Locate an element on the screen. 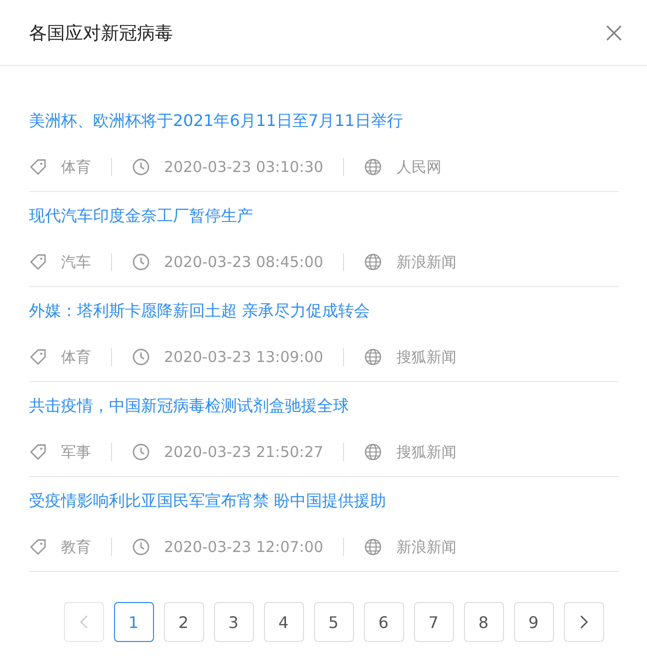  next-page-button is located at coordinates (584, 622).